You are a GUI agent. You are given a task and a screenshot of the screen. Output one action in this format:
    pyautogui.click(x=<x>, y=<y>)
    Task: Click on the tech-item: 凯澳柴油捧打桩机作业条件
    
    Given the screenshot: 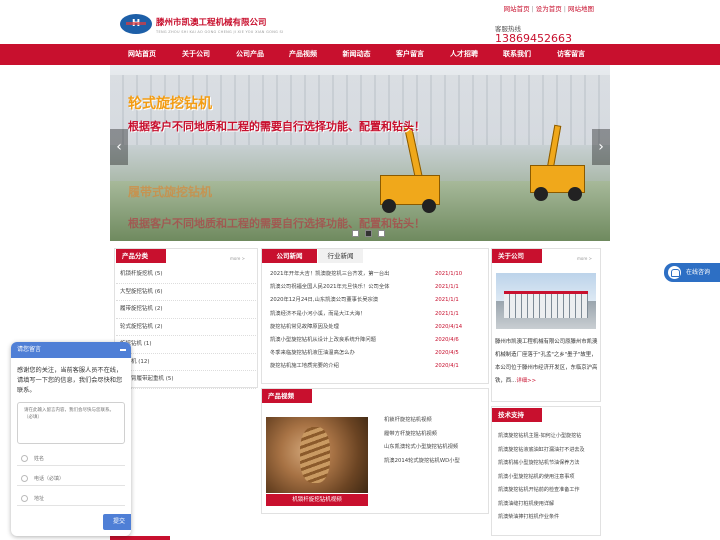 What is the action you would take?
    pyautogui.click(x=547, y=518)
    